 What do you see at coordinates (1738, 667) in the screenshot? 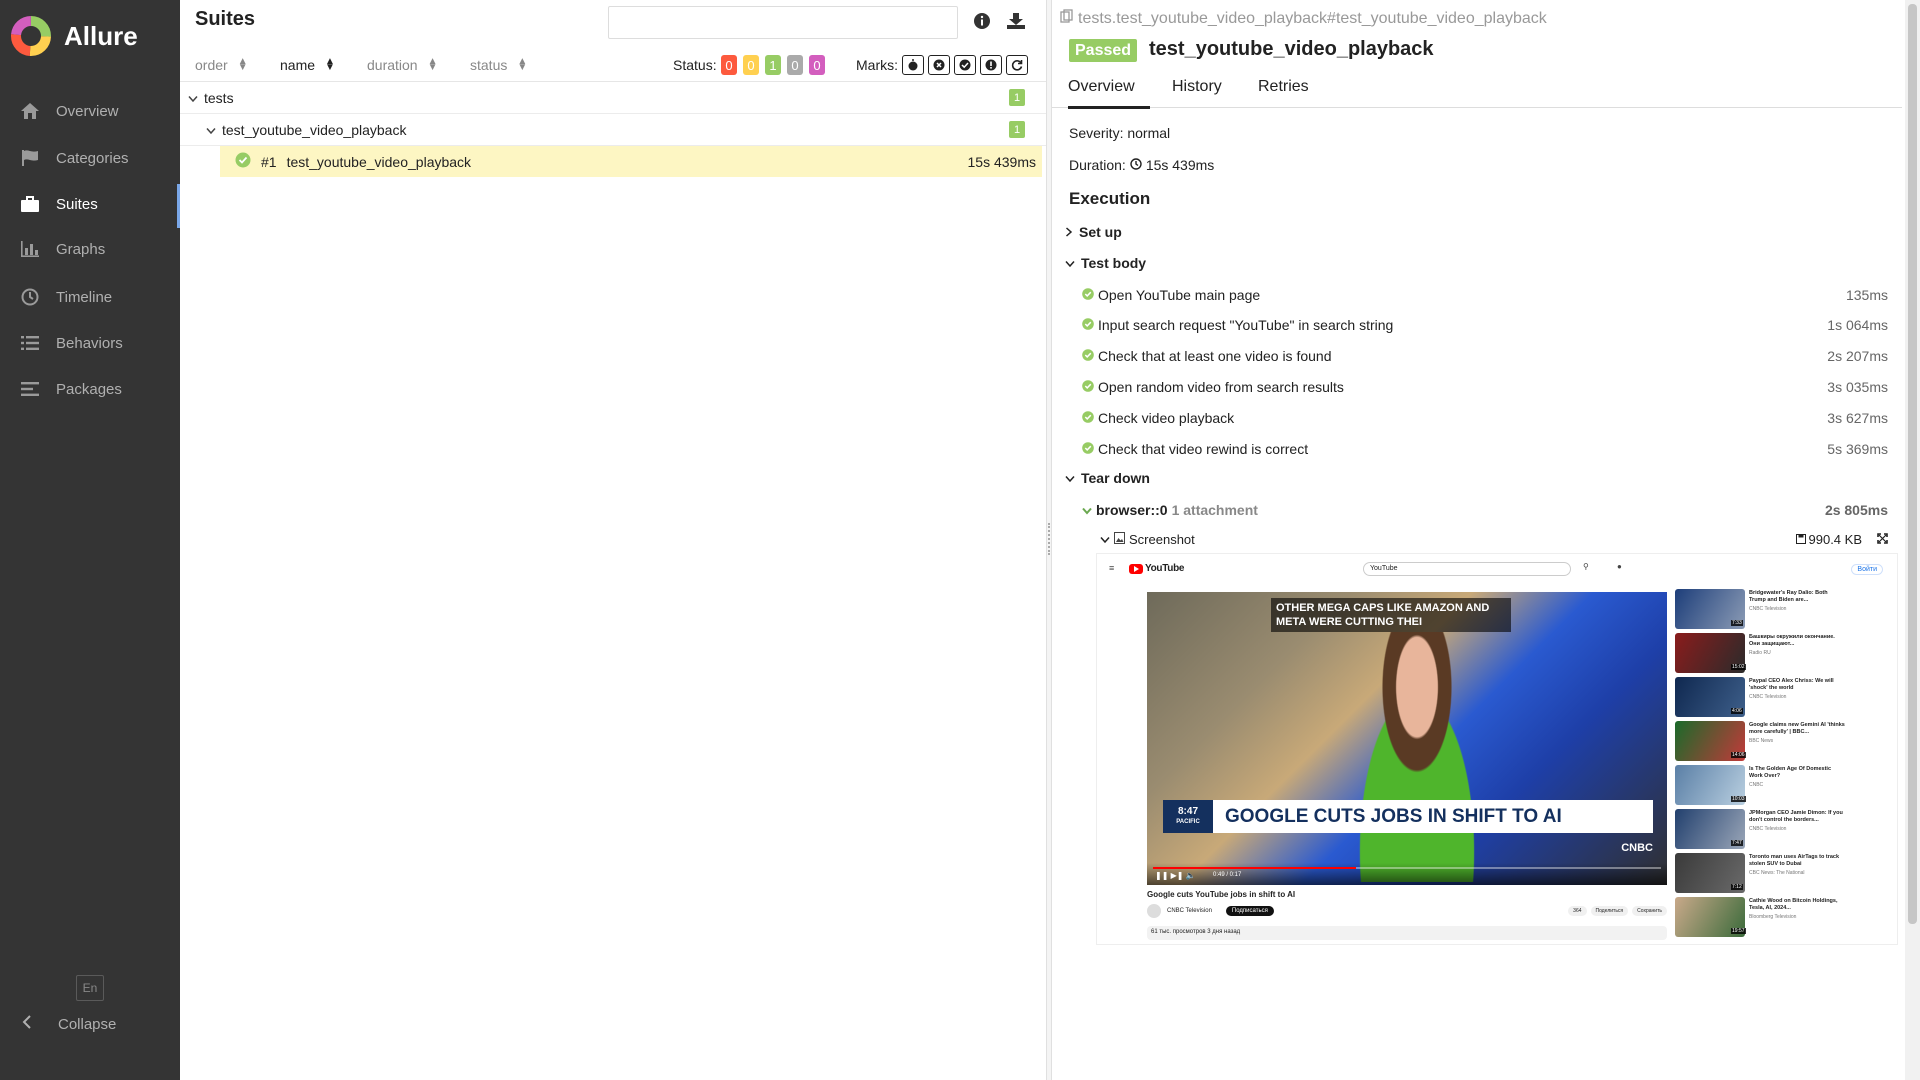
I see `rec-duration: 15:02` at bounding box center [1738, 667].